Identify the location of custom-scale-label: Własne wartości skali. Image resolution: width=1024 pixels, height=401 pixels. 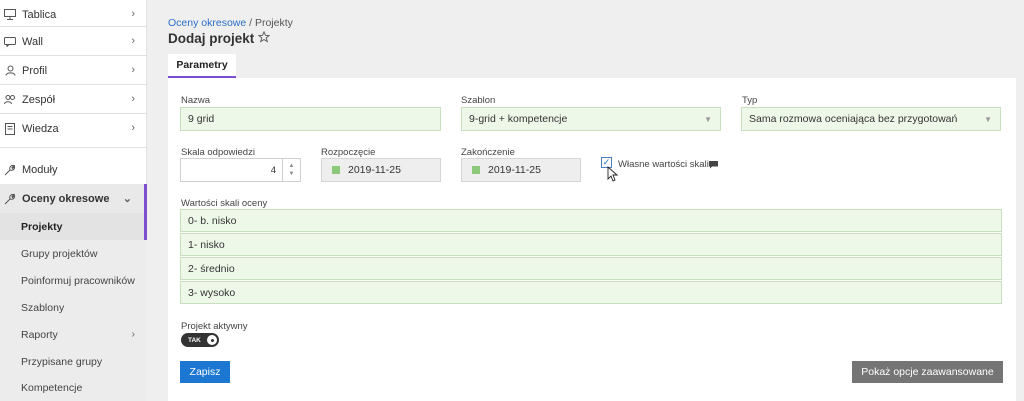
(663, 164).